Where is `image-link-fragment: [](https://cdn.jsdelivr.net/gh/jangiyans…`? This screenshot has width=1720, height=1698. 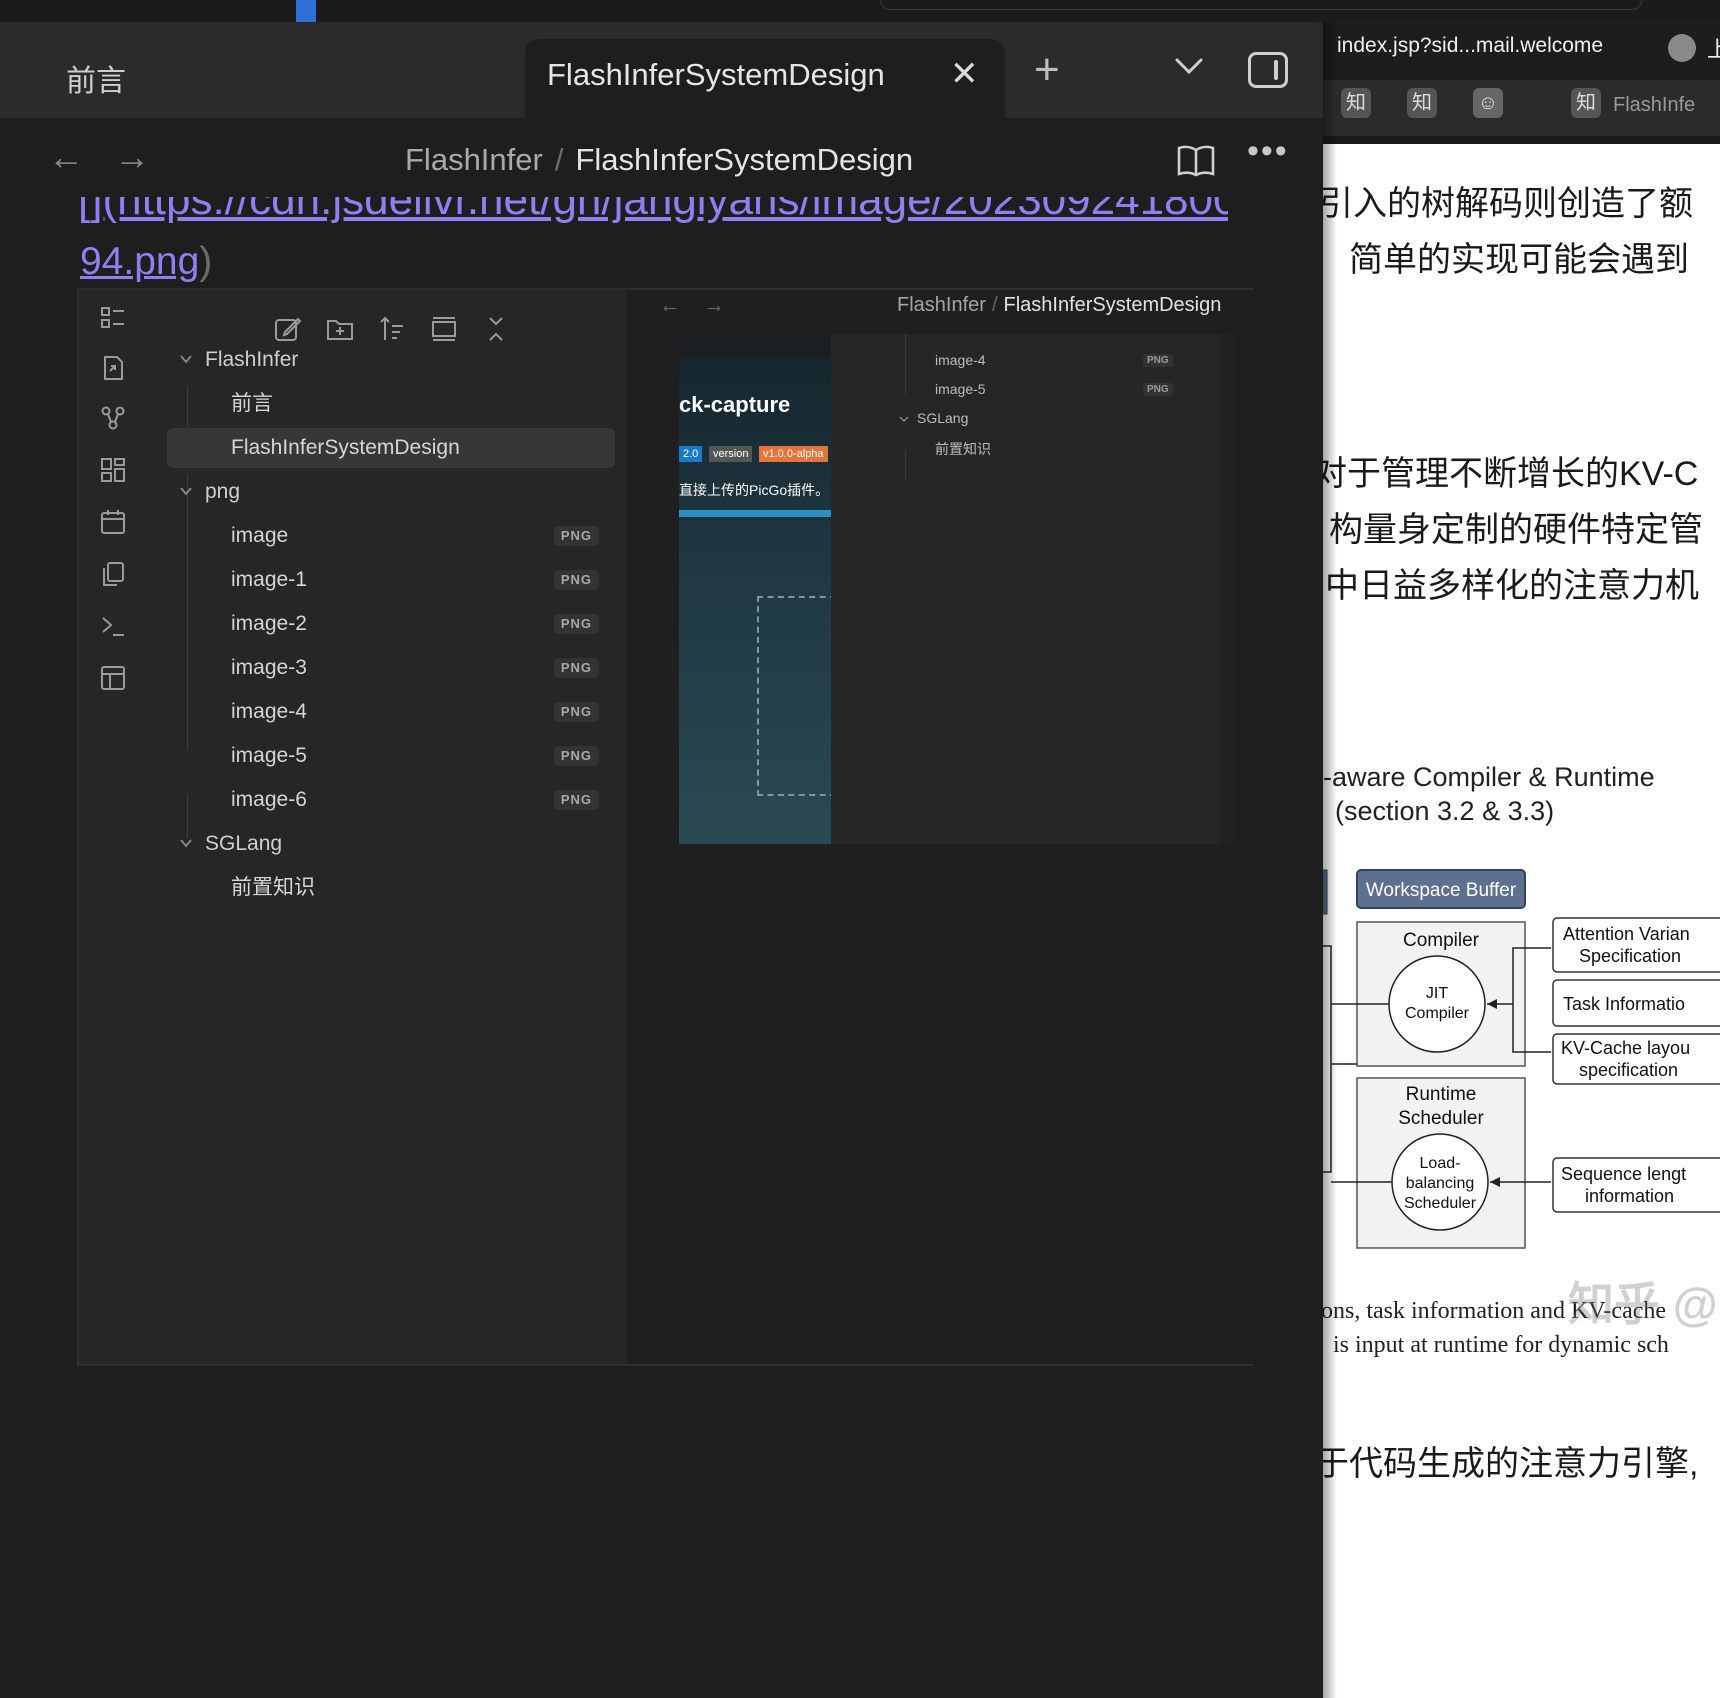
image-link-fragment: [](https://cdn.jsdelivr.net/gh/jangiyans… is located at coordinates (653, 211).